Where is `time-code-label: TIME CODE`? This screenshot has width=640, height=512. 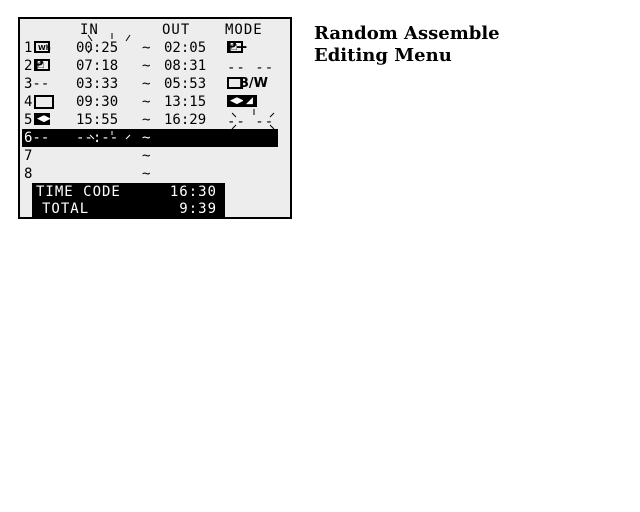
time-code-label: TIME CODE is located at coordinates (78, 192).